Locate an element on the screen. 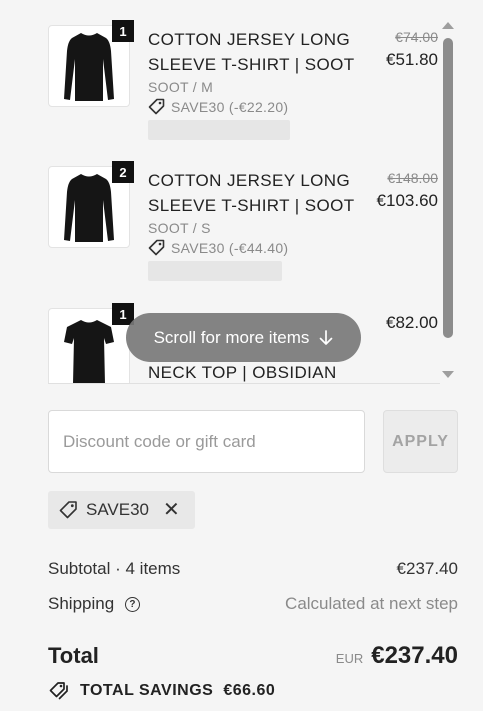 The image size is (483, 711). item-discount-text: SAVE30 (-€22.20) is located at coordinates (230, 106).